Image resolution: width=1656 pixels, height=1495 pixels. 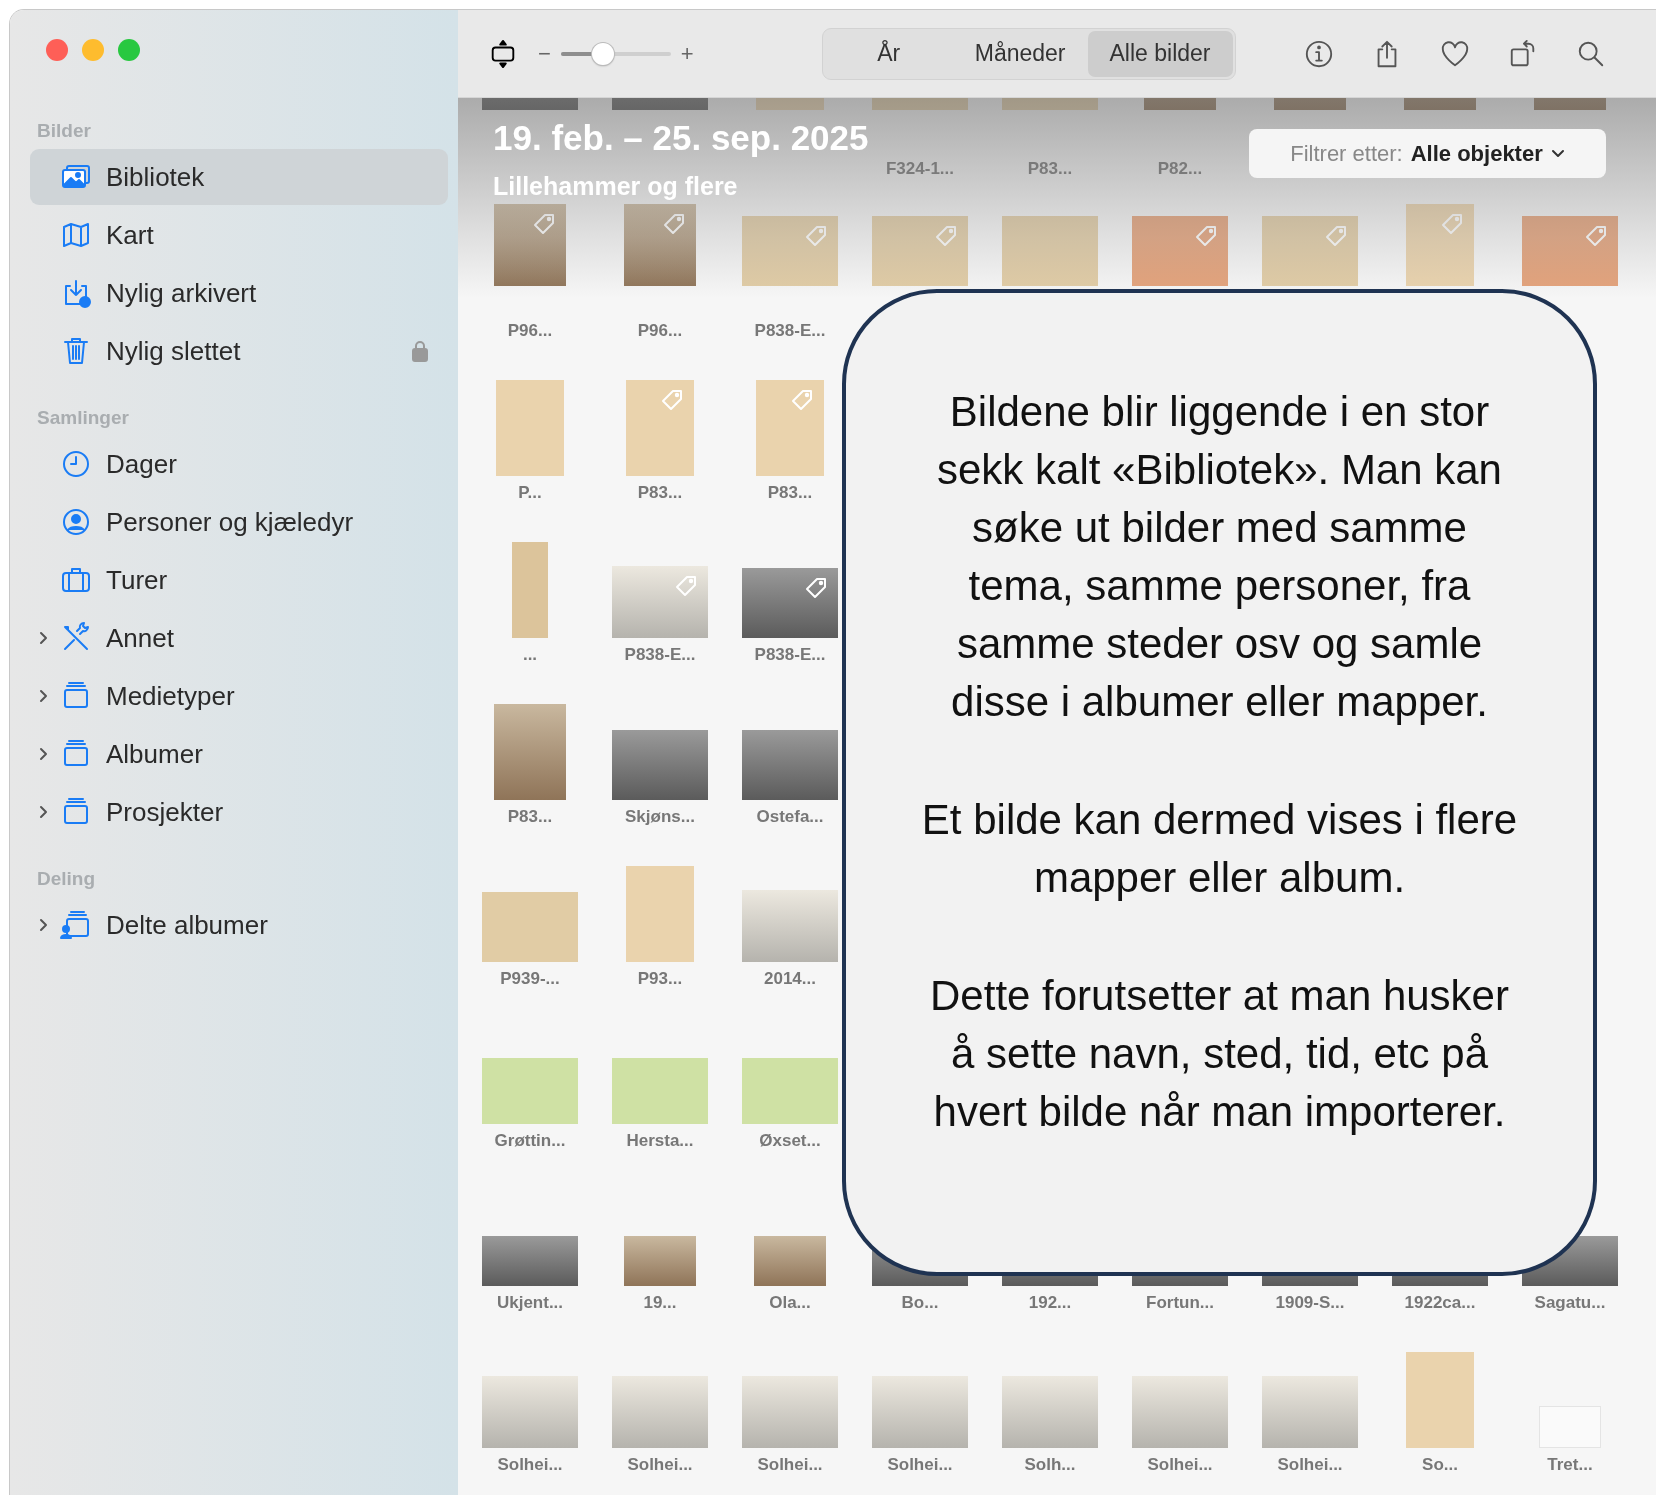 I want to click on sidebar-item: Nylig slettet, so click(x=239, y=351).